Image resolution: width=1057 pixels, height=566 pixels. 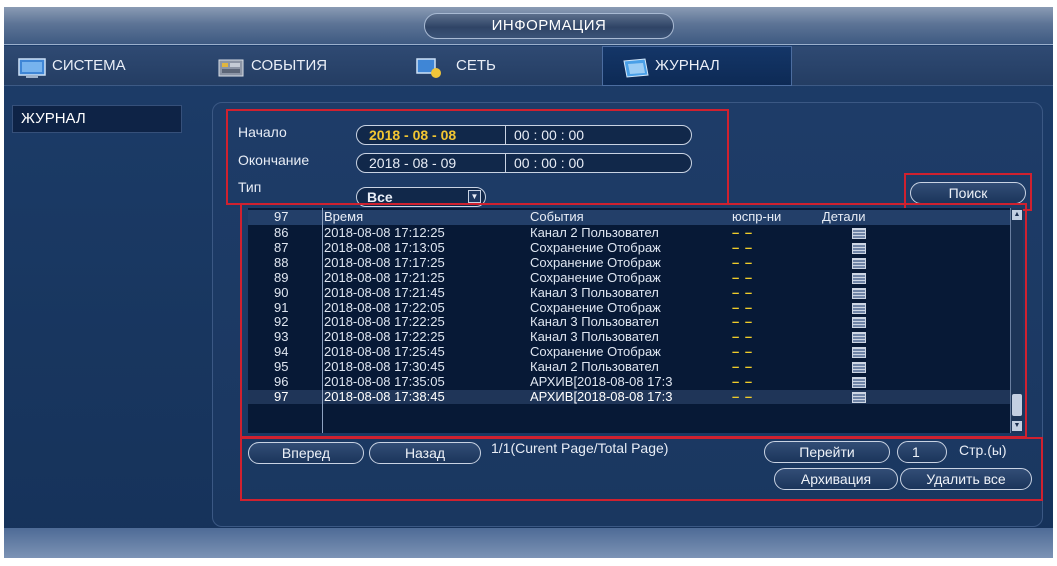 What do you see at coordinates (474, 196) in the screenshot?
I see `chevron-down-icon: ▼` at bounding box center [474, 196].